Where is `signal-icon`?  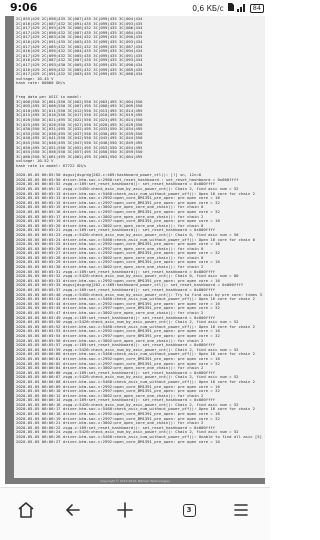 signal-icon is located at coordinates (241, 8).